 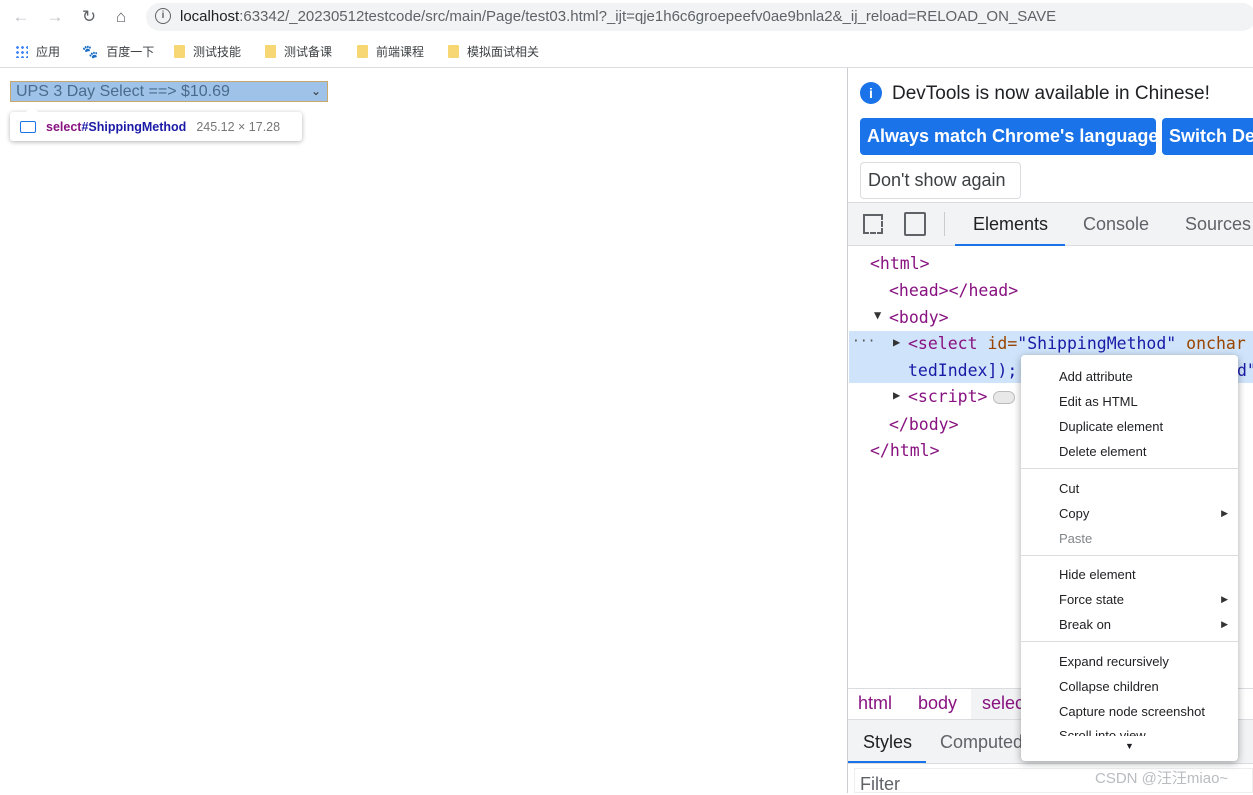 What do you see at coordinates (1074, 513) in the screenshot?
I see `menu-copy: Copy` at bounding box center [1074, 513].